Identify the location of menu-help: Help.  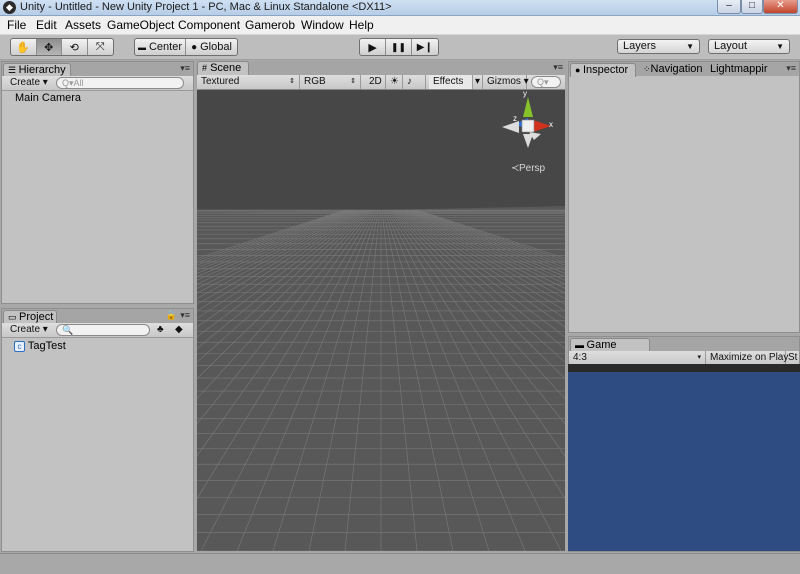
(361, 25).